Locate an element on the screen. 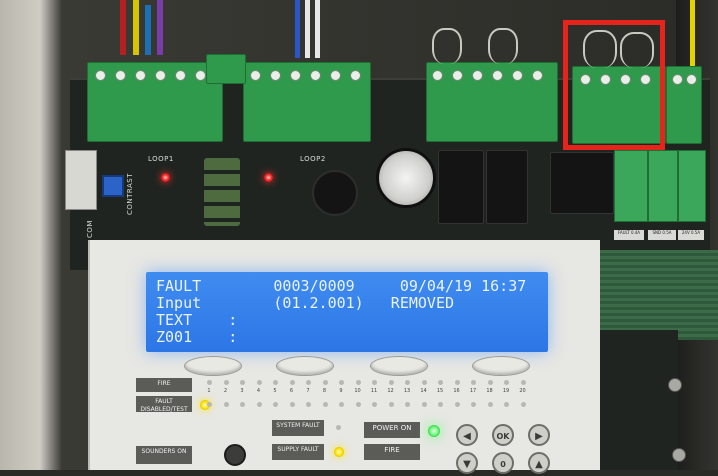  nav-right-button: ▶ is located at coordinates (539, 435).